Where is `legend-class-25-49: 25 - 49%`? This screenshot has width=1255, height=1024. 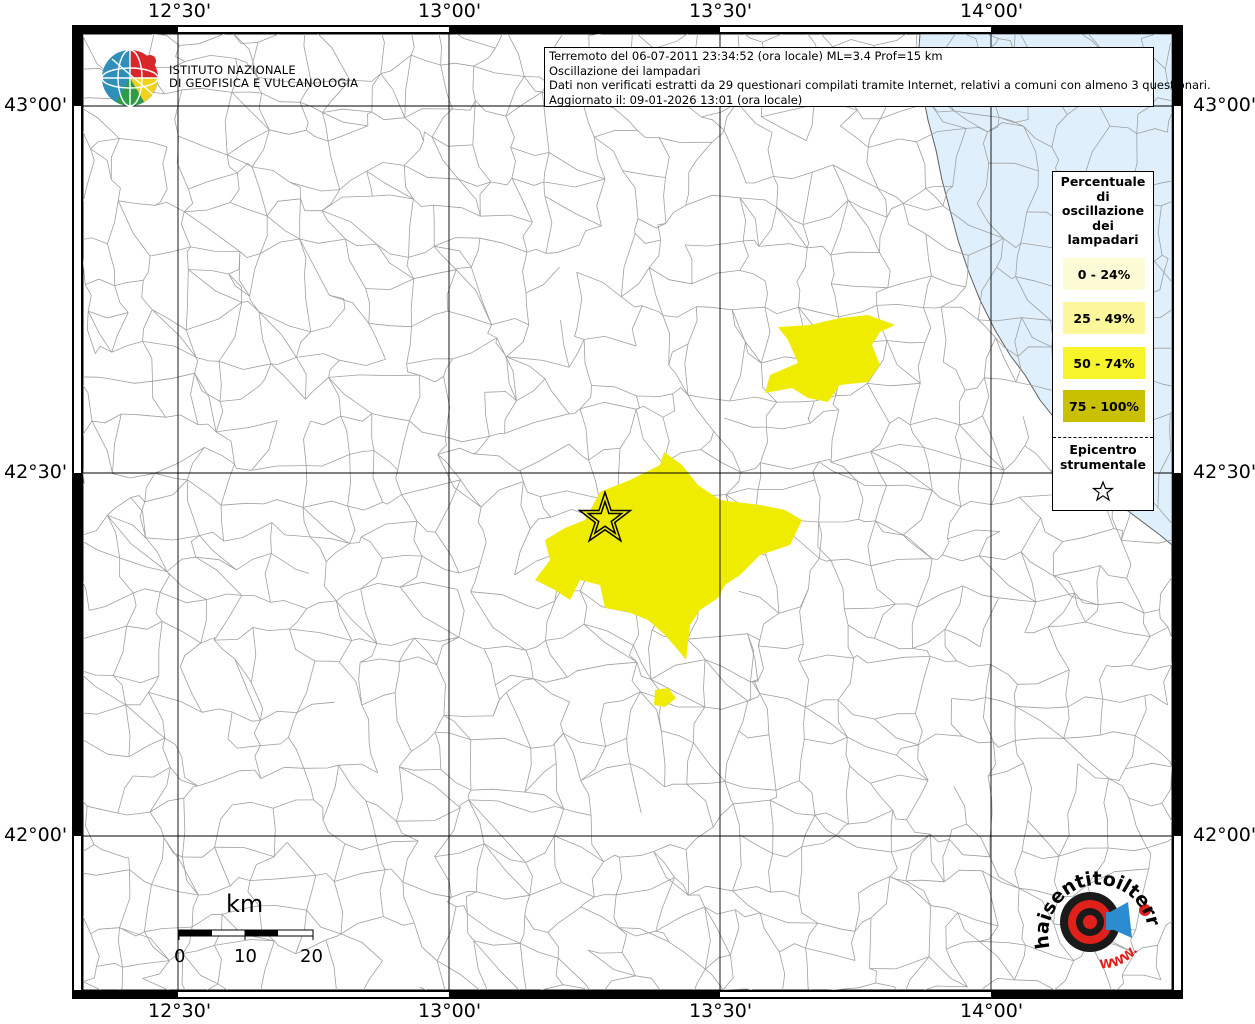 legend-class-25-49: 25 - 49% is located at coordinates (1104, 318).